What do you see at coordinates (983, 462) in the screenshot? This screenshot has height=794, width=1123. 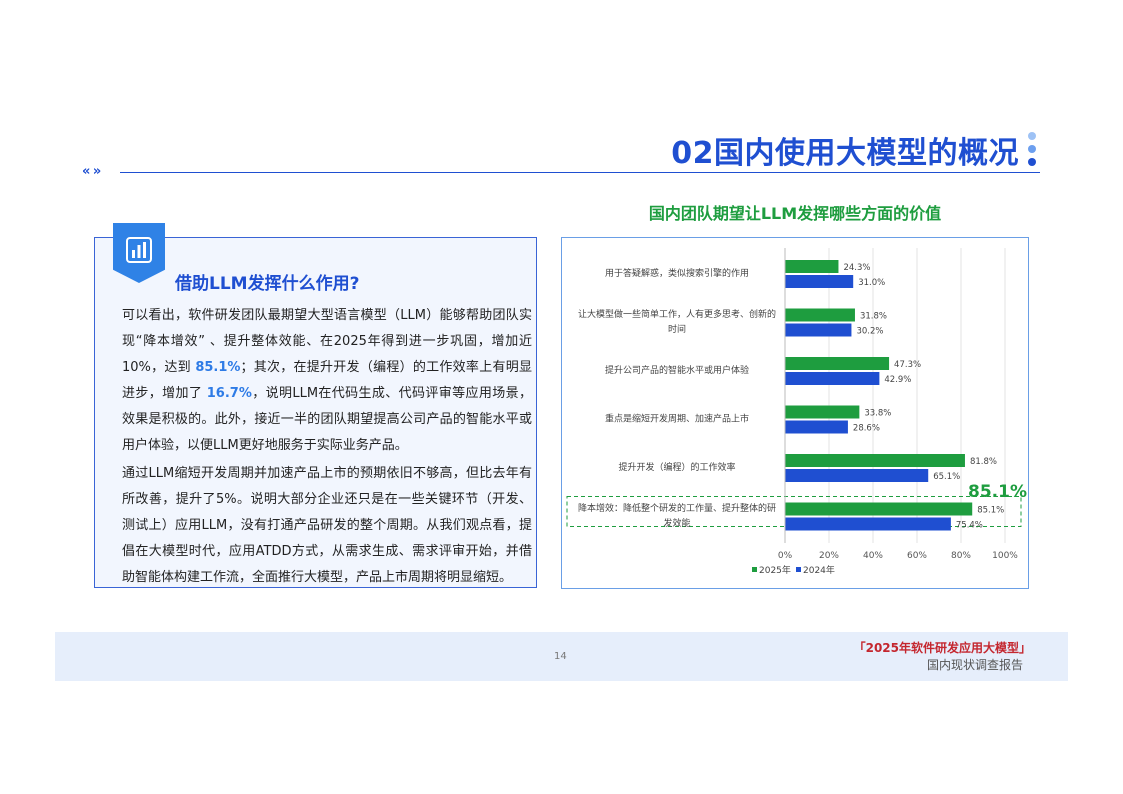 I see `data-label: 81.8%` at bounding box center [983, 462].